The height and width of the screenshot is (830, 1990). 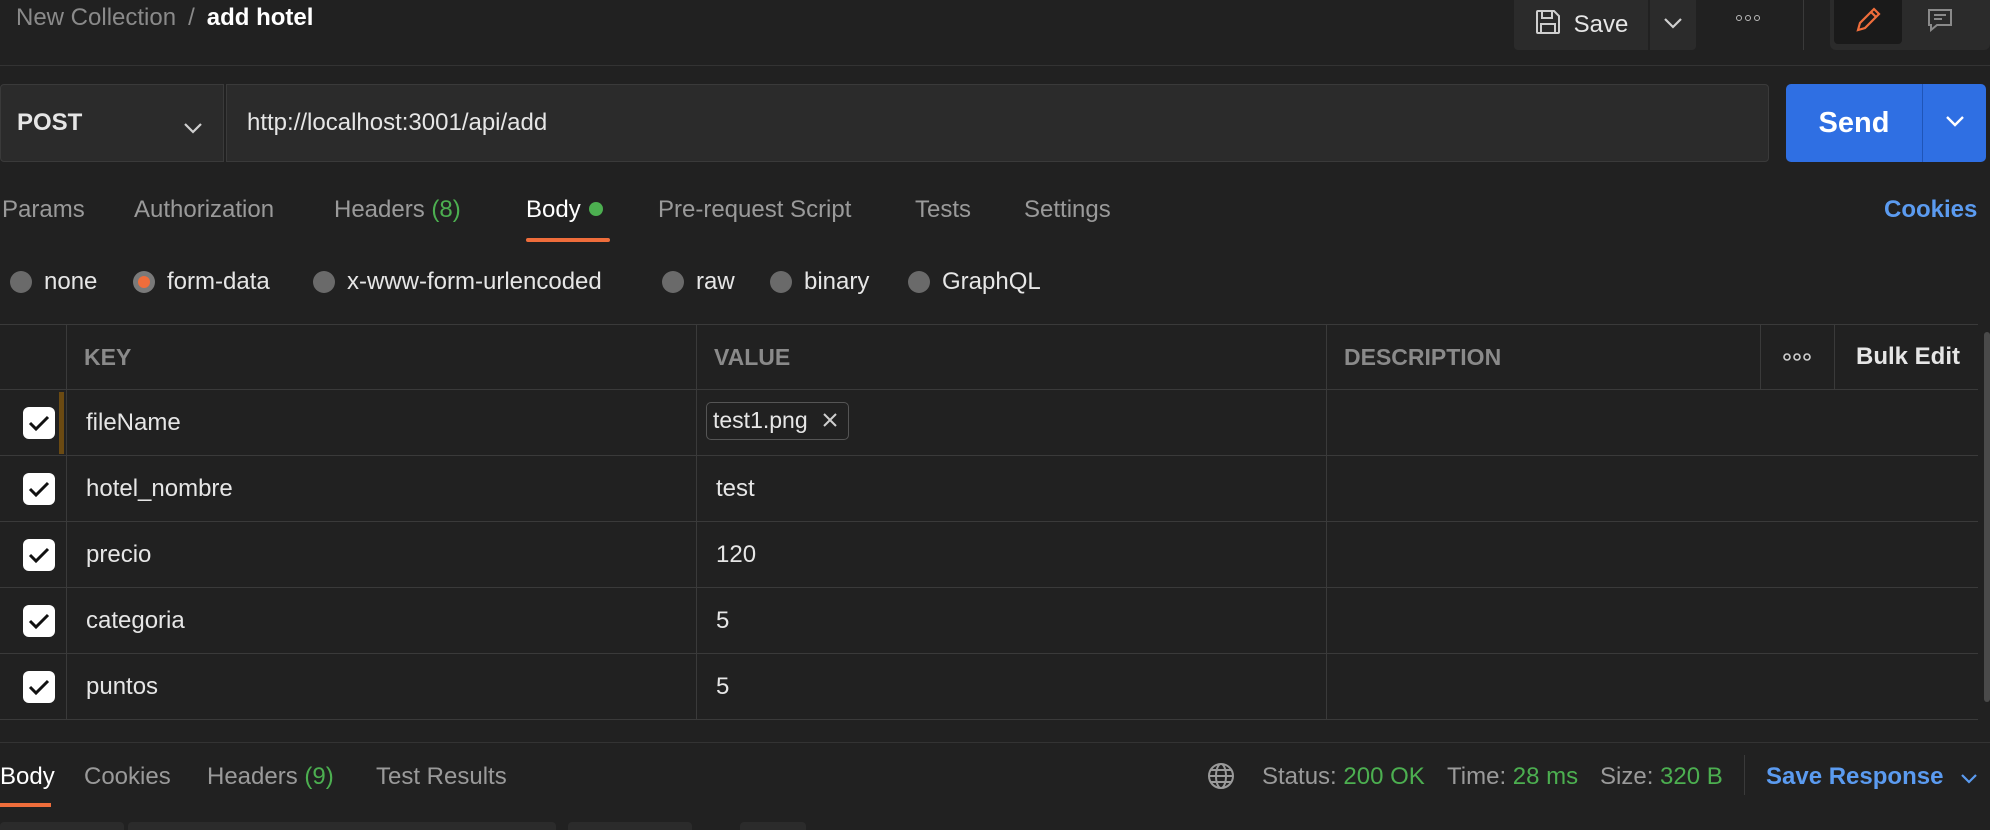 I want to click on response-tab-test-results: Test Results, so click(x=441, y=777).